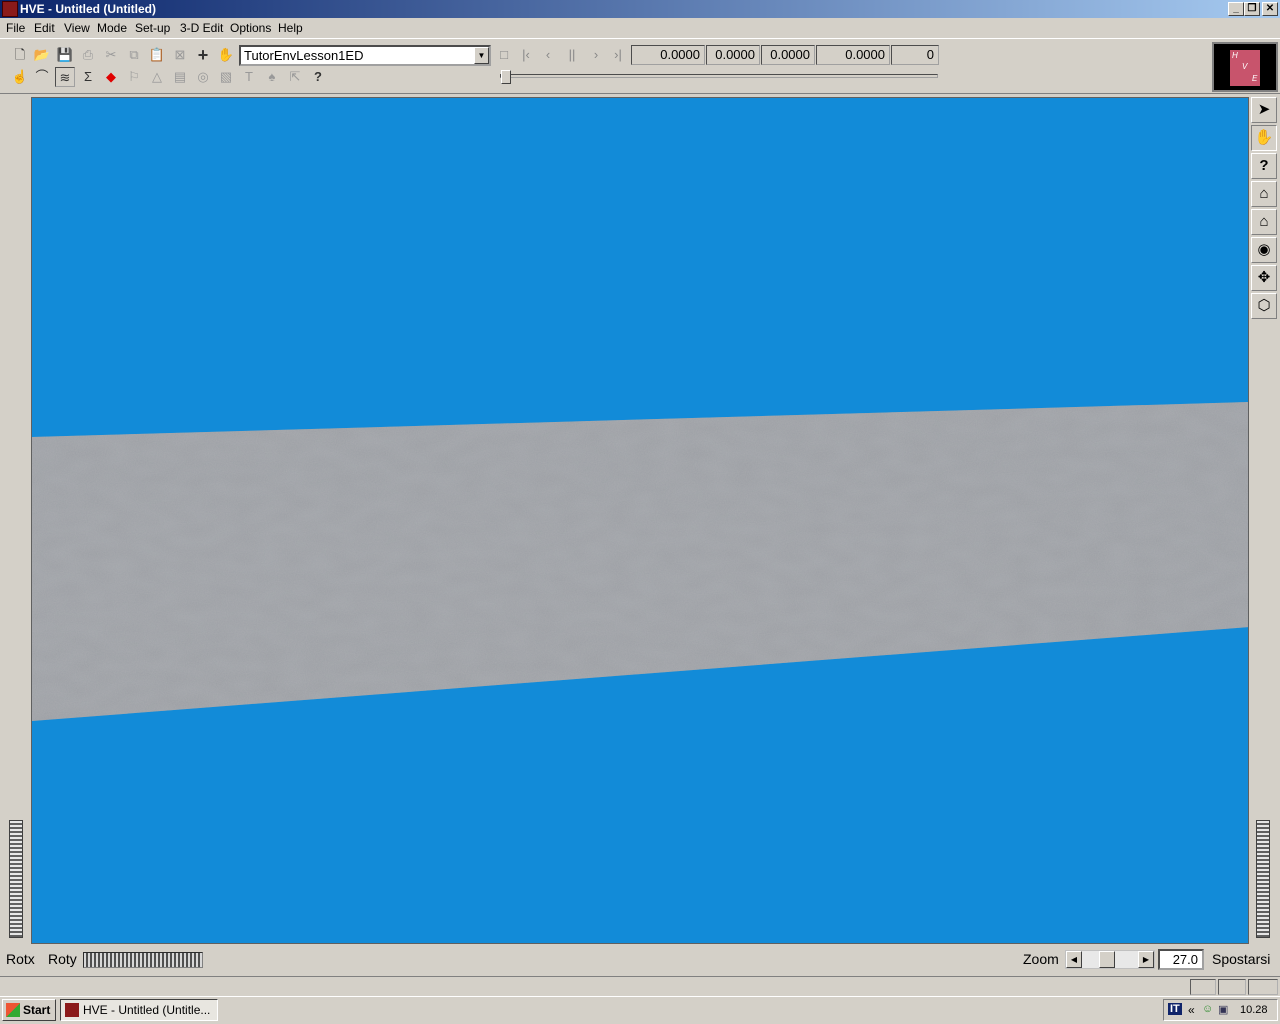  What do you see at coordinates (157, 77) in the screenshot?
I see `cone-icon: △` at bounding box center [157, 77].